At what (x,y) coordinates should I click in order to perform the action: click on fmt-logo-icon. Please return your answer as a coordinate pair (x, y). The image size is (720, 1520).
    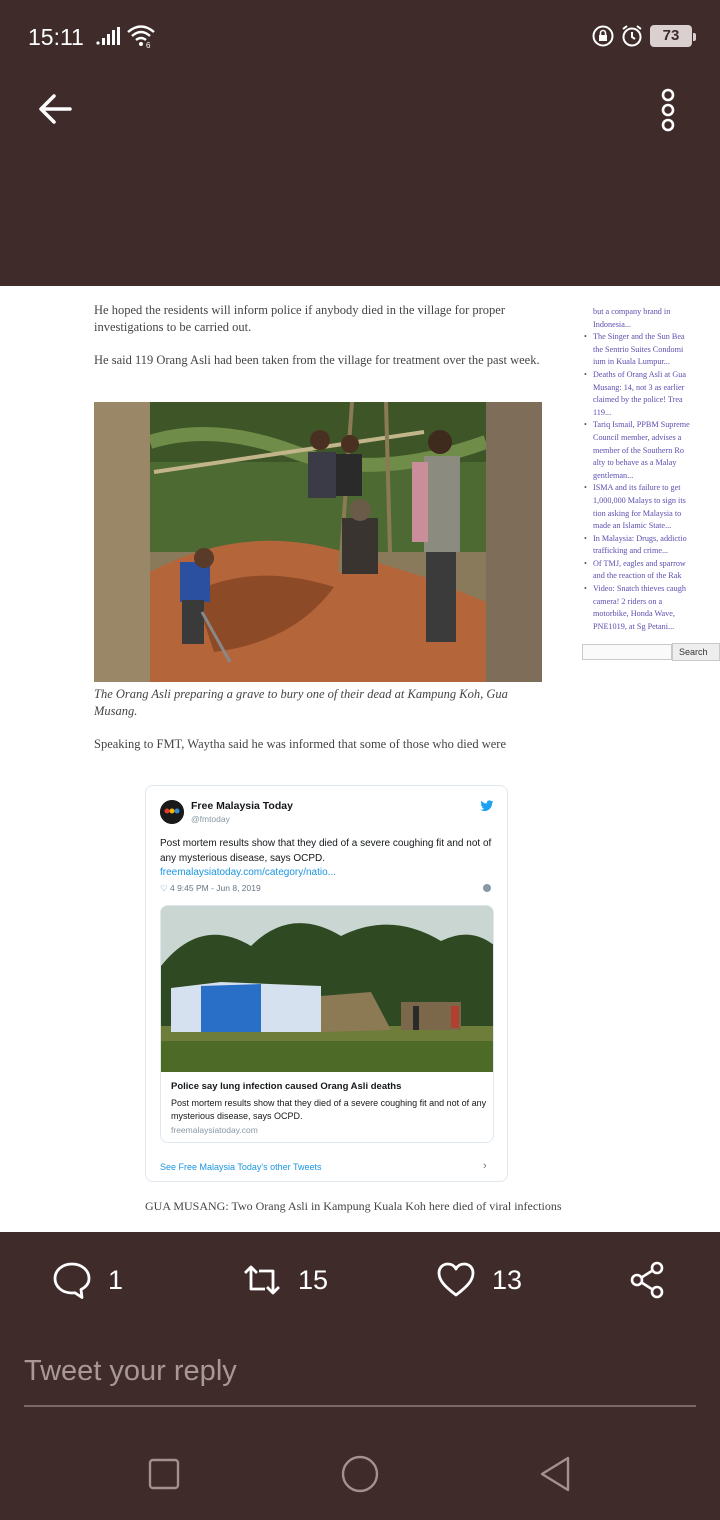
    Looking at the image, I should click on (172, 812).